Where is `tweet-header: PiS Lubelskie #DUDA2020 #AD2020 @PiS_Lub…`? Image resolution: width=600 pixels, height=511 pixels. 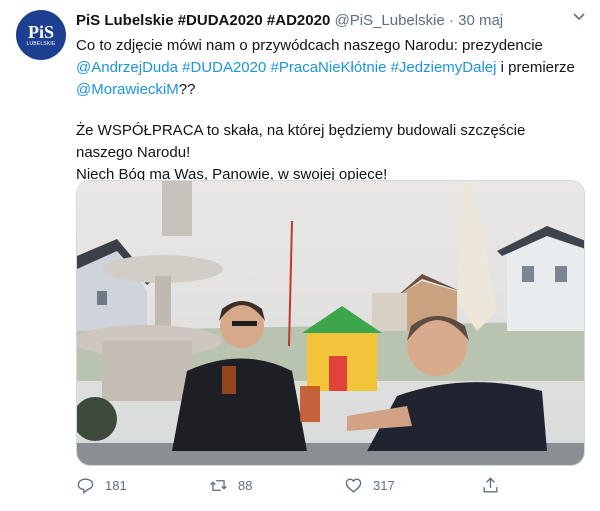 tweet-header: PiS Lubelskie #DUDA2020 #AD2020 @PiS_Lub… is located at coordinates (289, 20).